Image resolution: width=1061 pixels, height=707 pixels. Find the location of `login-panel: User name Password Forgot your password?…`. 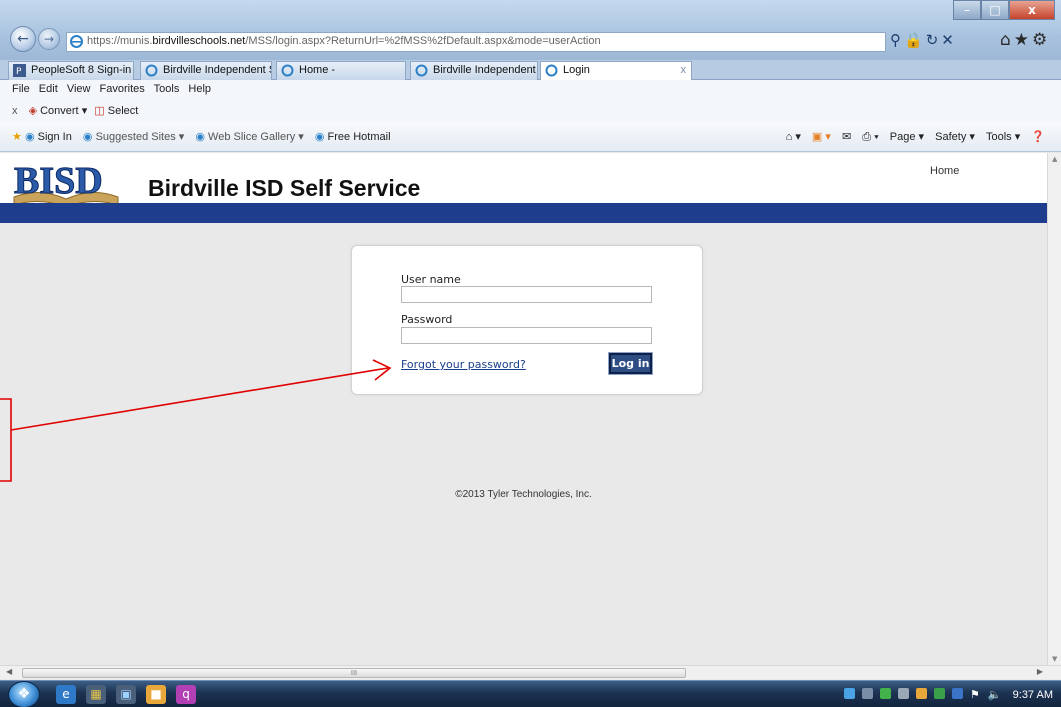

login-panel: User name Password Forgot your password?… is located at coordinates (527, 320).